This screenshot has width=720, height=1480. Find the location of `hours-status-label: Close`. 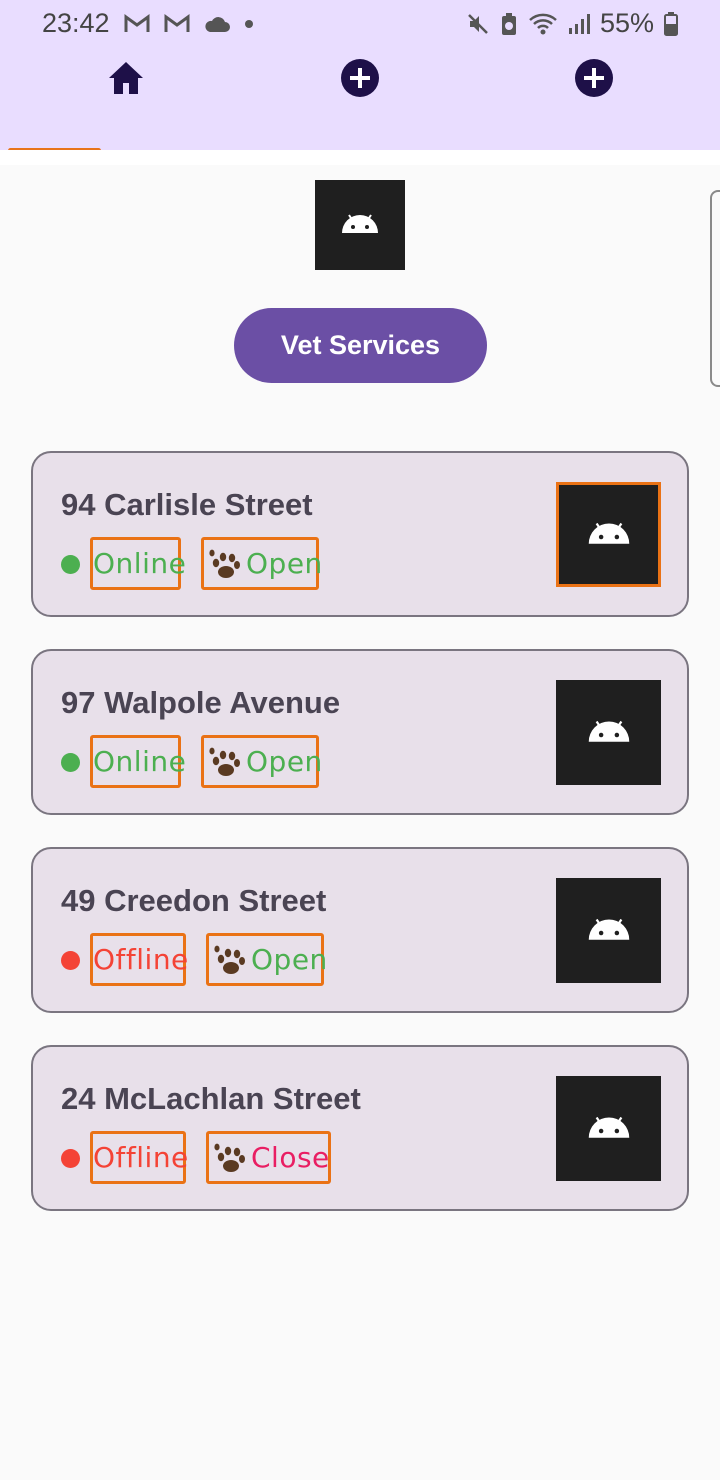

hours-status-label: Close is located at coordinates (290, 1157).